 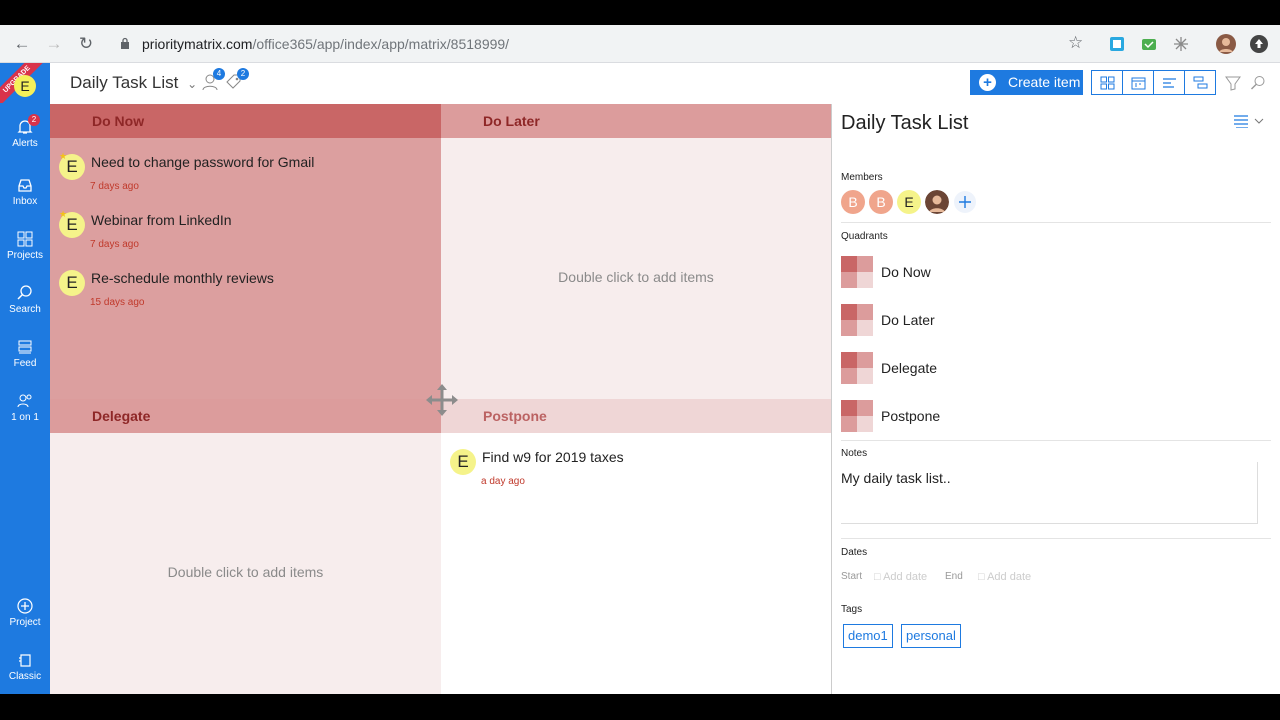 I want to click on calendar-view-icon, so click(x=1138, y=83).